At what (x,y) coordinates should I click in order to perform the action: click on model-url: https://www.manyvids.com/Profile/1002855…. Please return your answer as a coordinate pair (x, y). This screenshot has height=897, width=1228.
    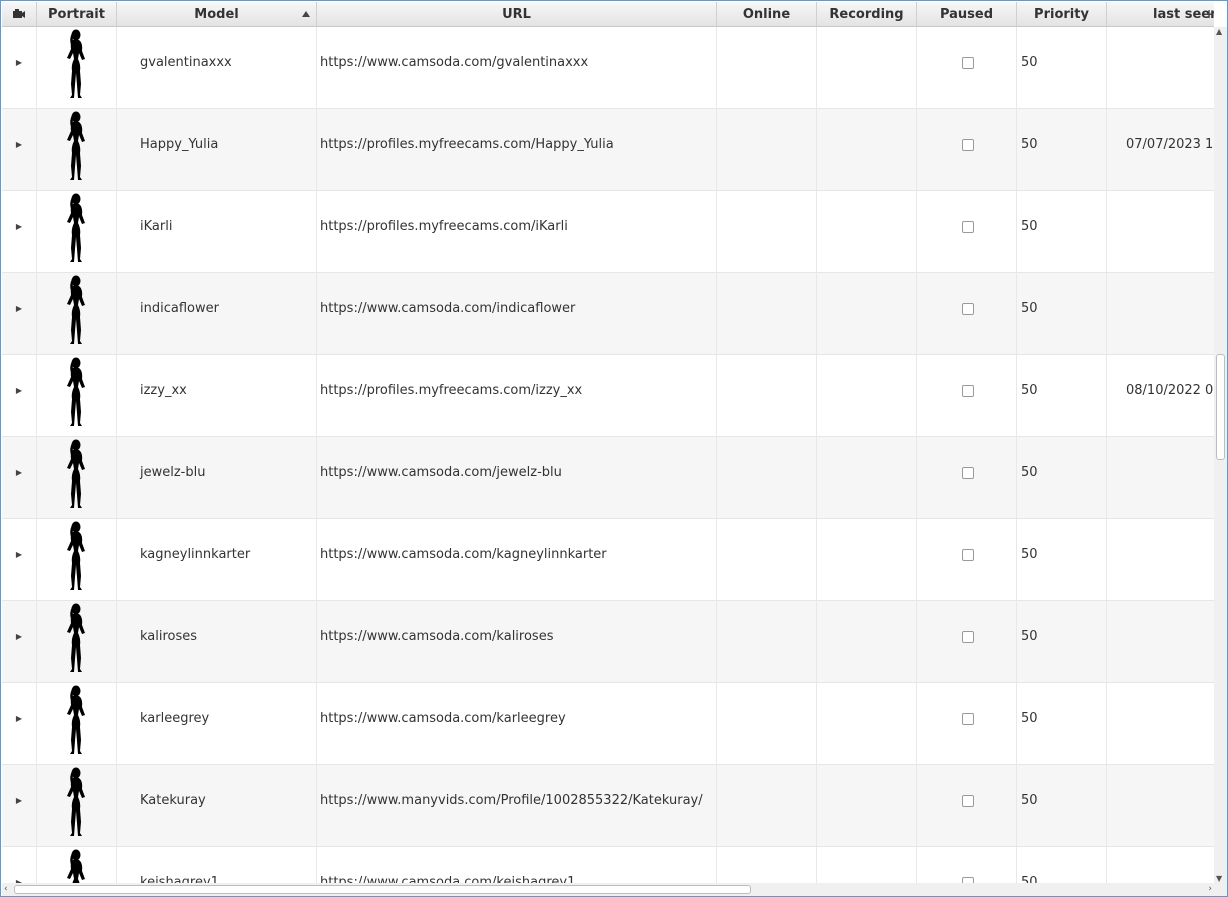
    Looking at the image, I should click on (517, 806).